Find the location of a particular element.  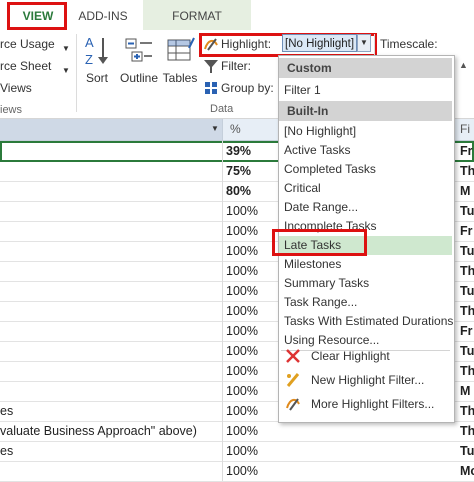

sort-button: A Z Sort is located at coordinates (97, 62).